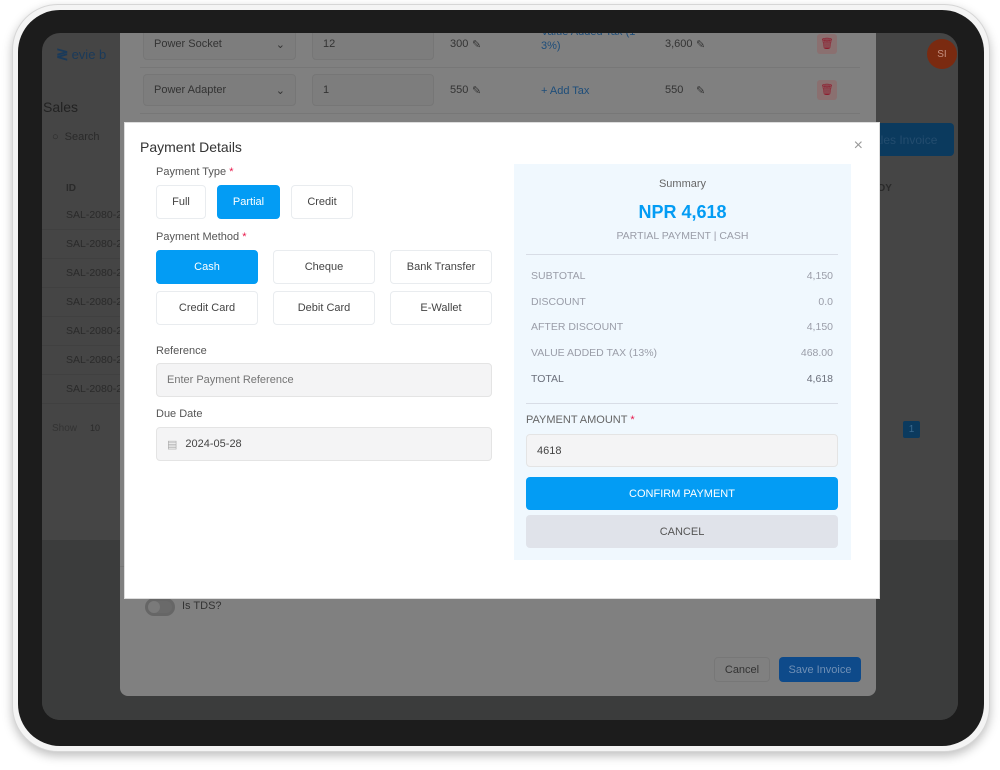  What do you see at coordinates (441, 267) in the screenshot?
I see `payment-method-bank-transfer: Bank Transfer` at bounding box center [441, 267].